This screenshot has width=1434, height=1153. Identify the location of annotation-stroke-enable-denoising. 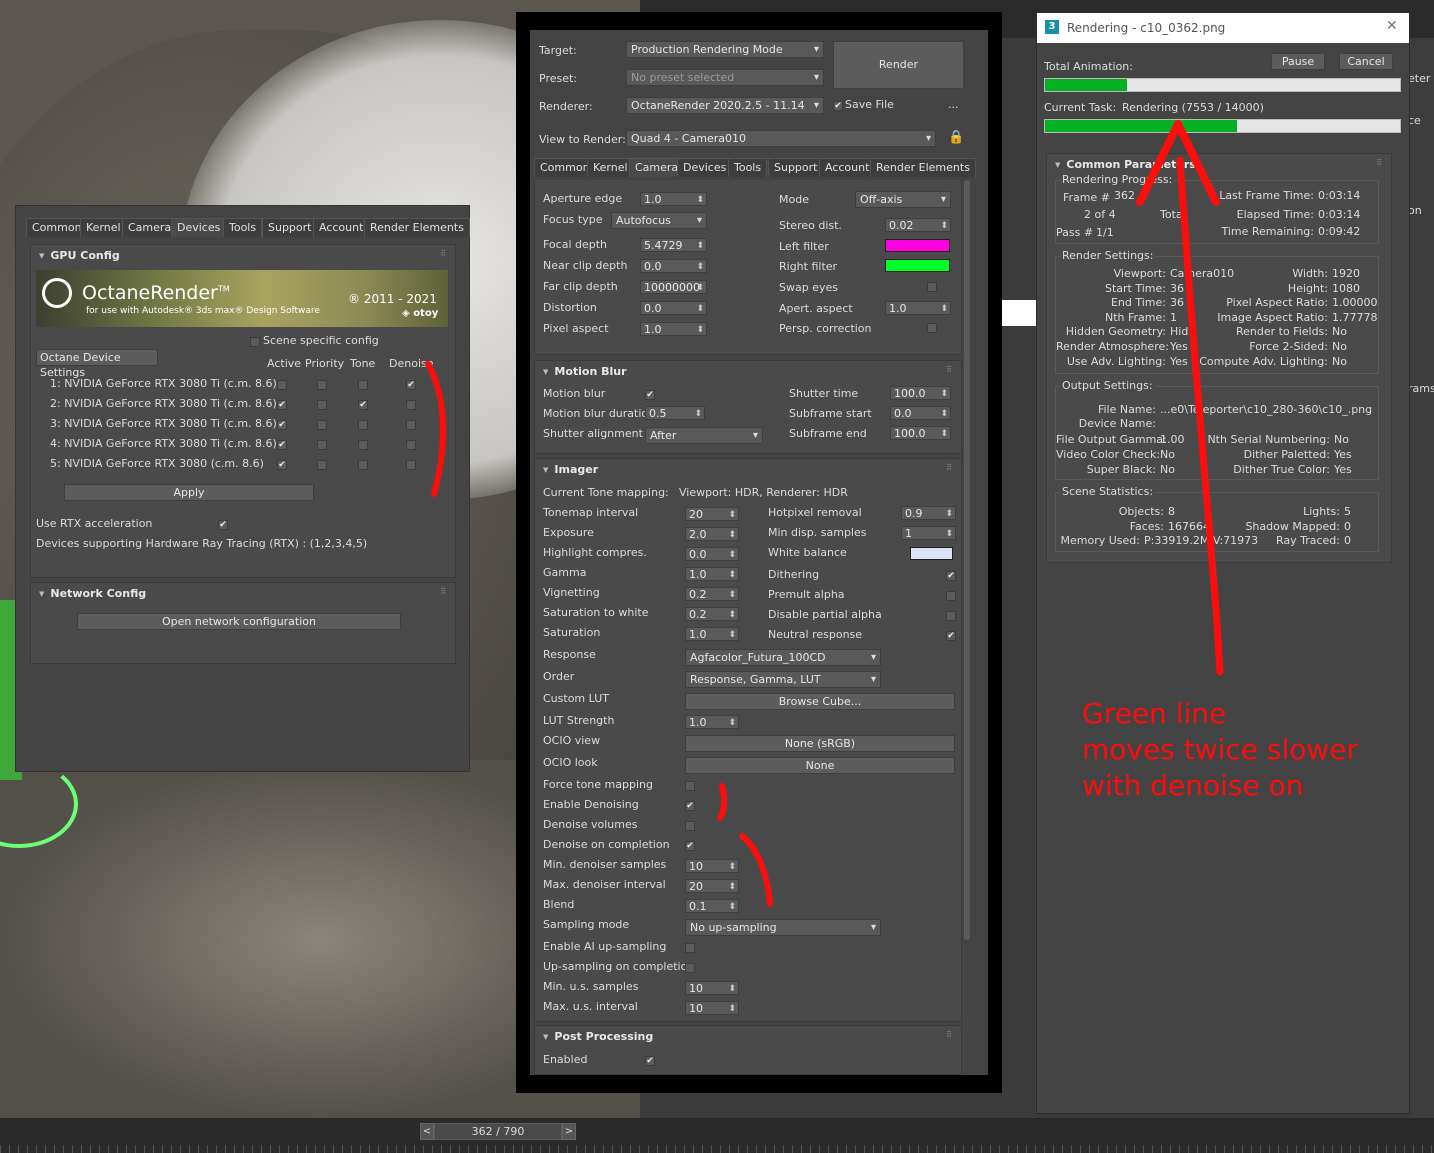
(722, 802).